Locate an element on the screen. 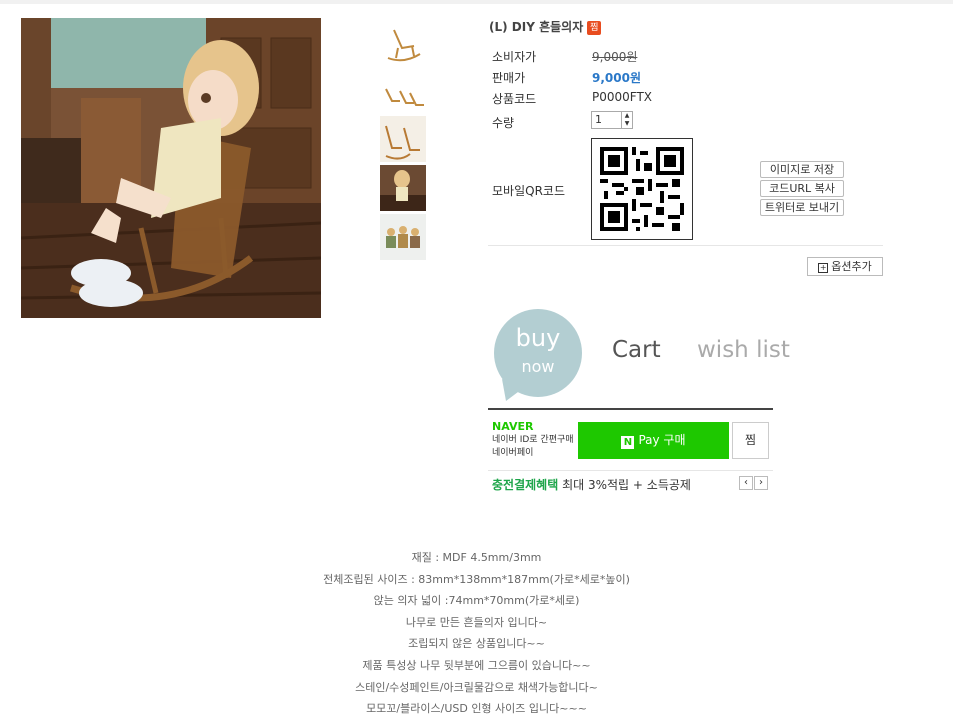  main-product-image is located at coordinates (171, 168).